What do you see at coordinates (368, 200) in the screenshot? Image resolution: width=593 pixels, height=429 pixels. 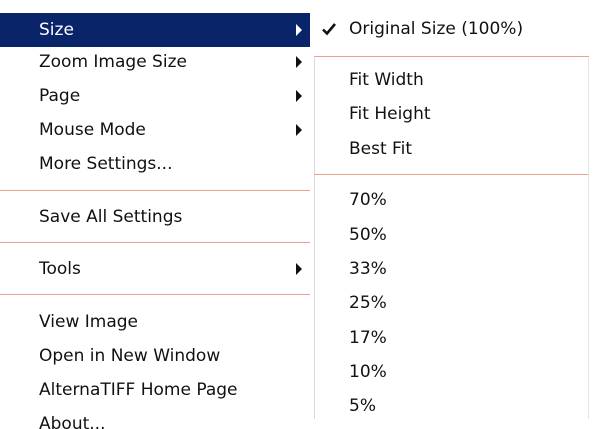 I see `submenu-item-label: 70%` at bounding box center [368, 200].